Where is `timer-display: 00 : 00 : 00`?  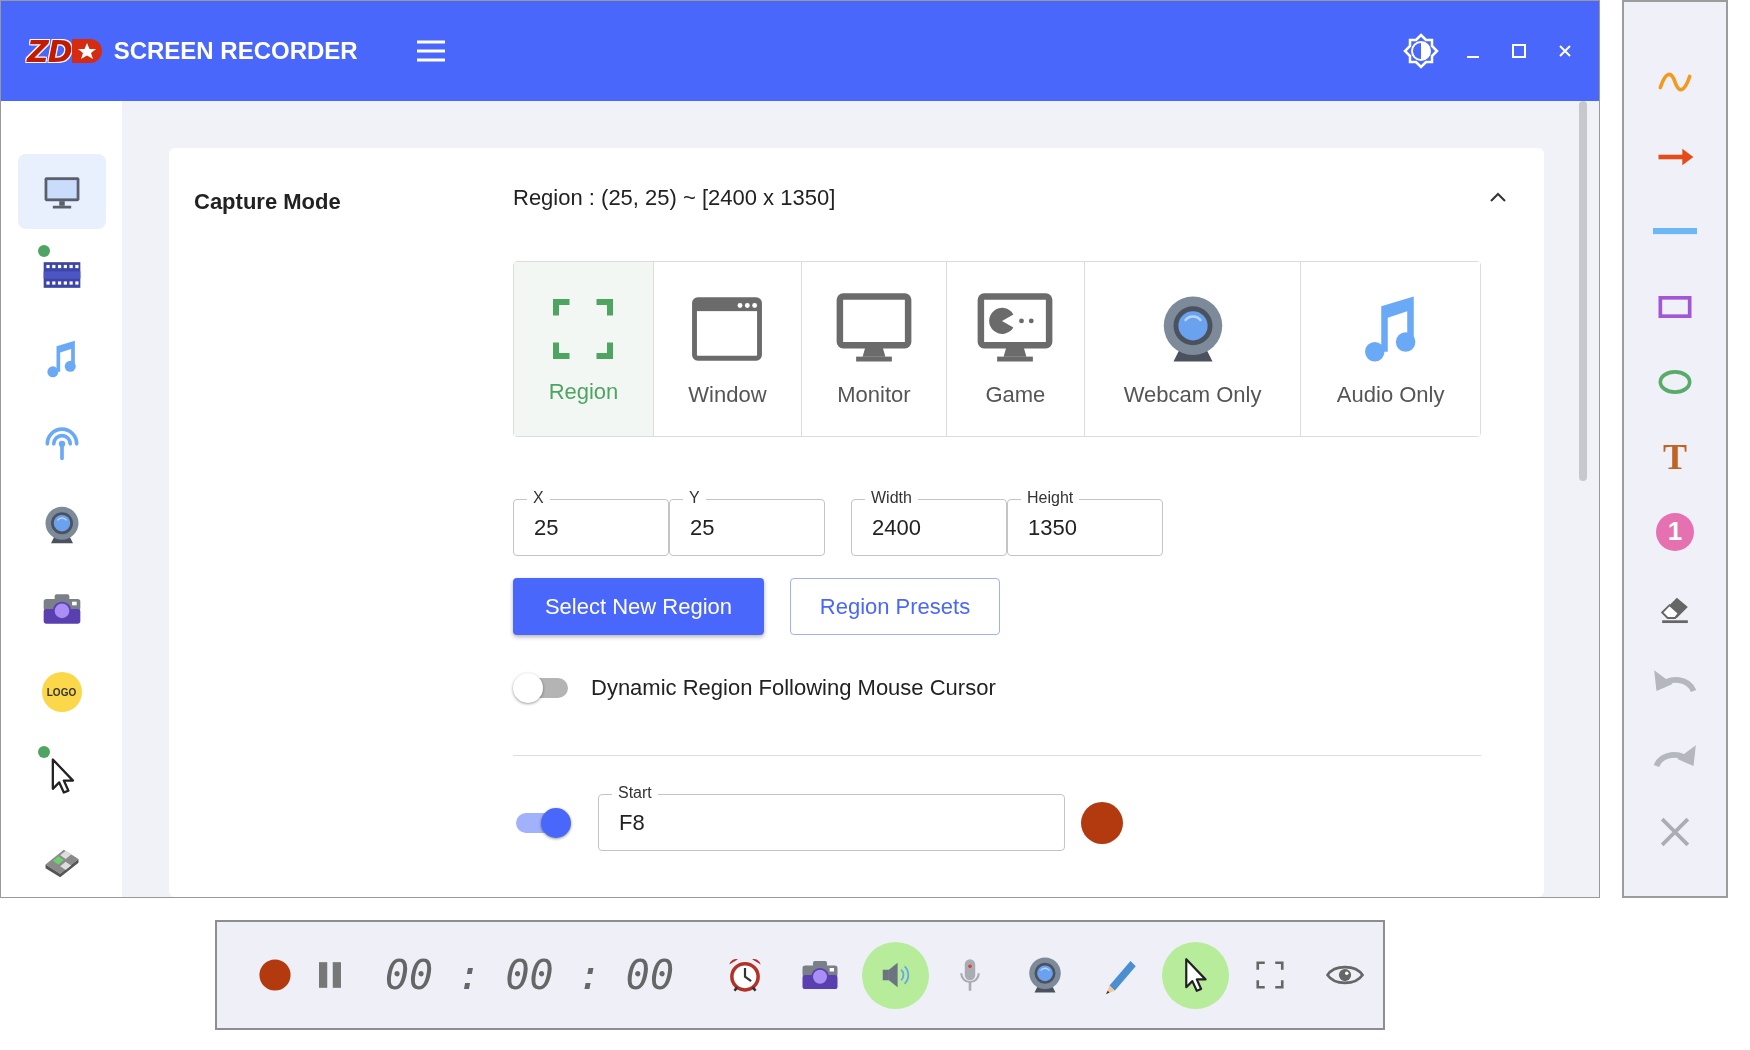
timer-display: 00 : 00 : 00 is located at coordinates (529, 975).